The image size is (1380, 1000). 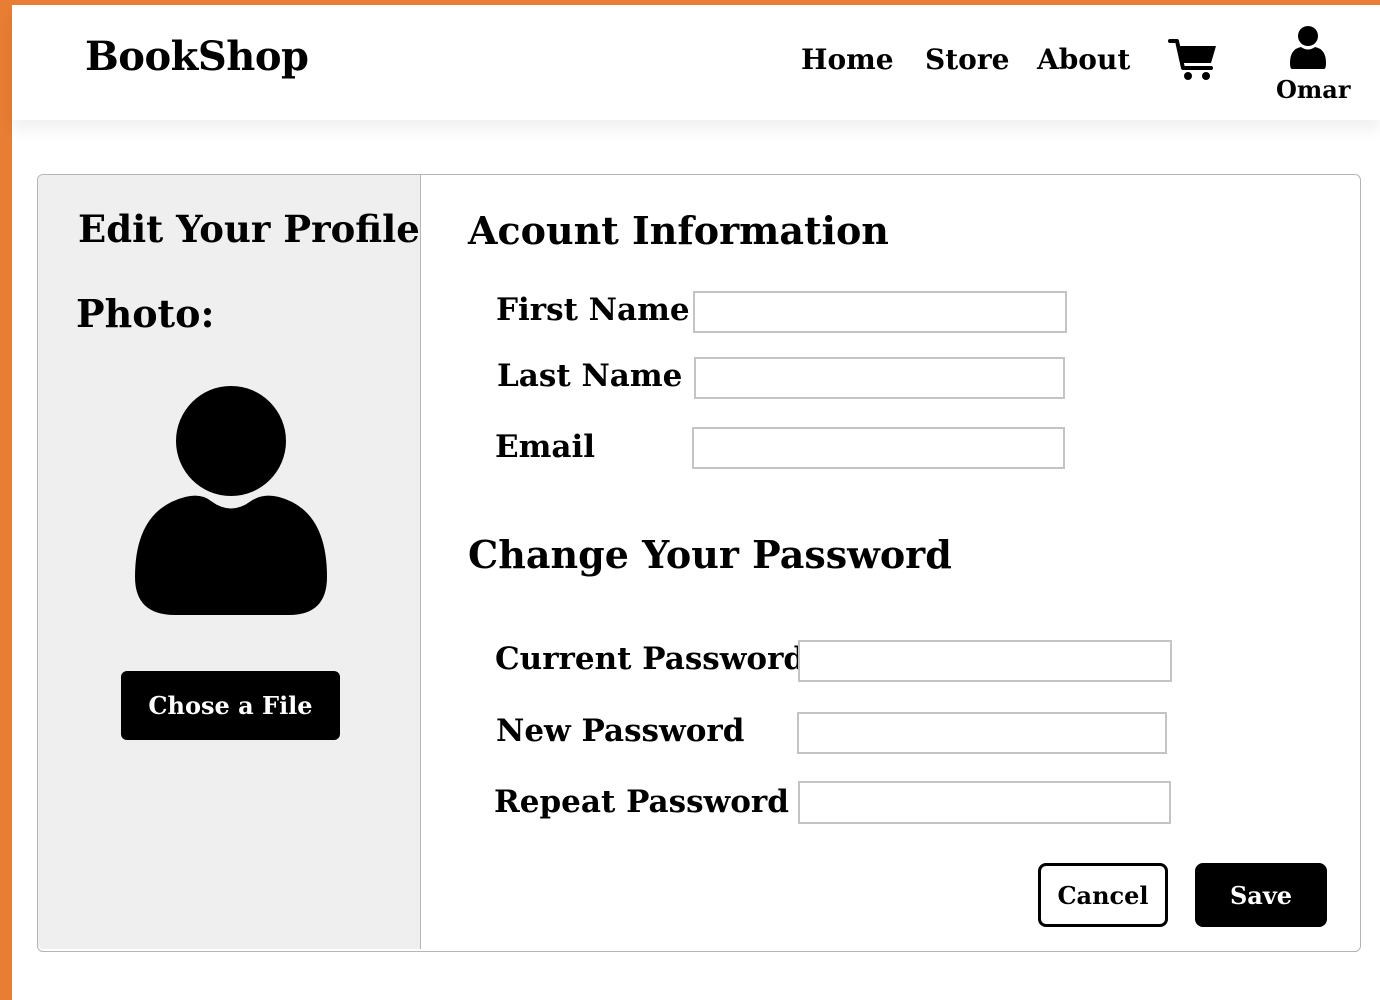 What do you see at coordinates (197, 56) in the screenshot?
I see `brand-logo: BookShop` at bounding box center [197, 56].